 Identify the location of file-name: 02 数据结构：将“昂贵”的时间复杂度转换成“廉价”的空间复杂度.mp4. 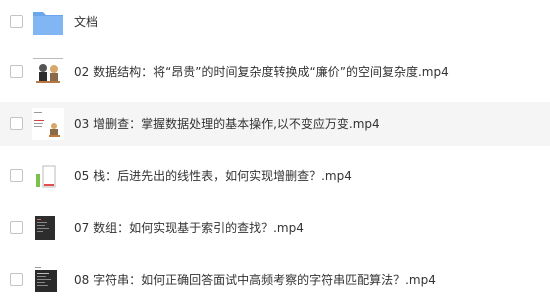
(261, 72).